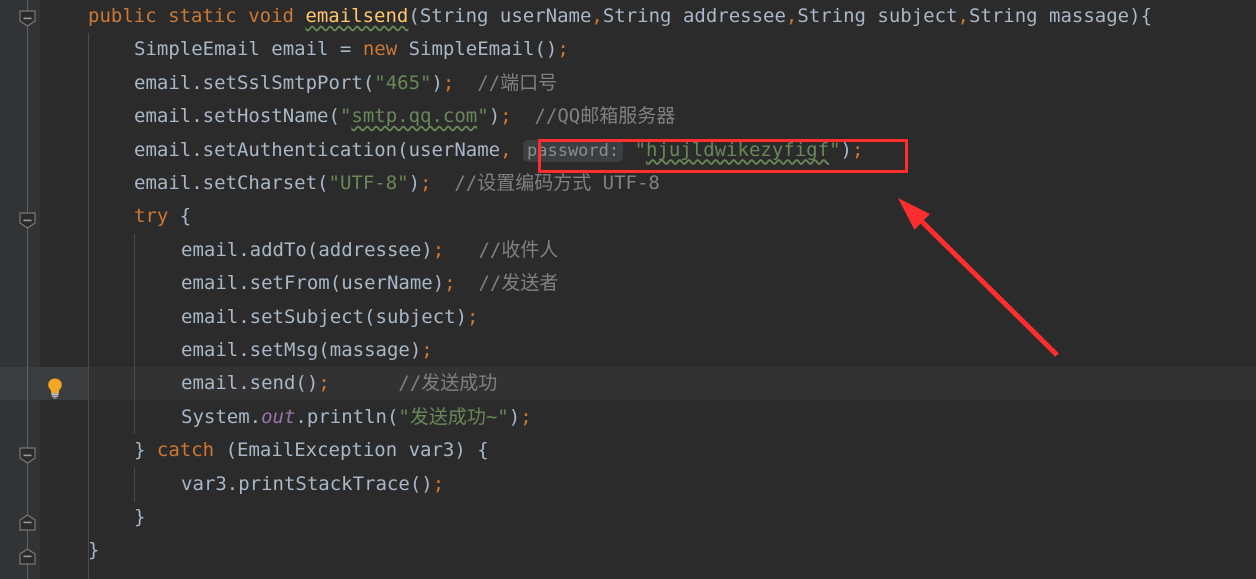  What do you see at coordinates (27, 18) in the screenshot?
I see `fold-marker-method-start-icon` at bounding box center [27, 18].